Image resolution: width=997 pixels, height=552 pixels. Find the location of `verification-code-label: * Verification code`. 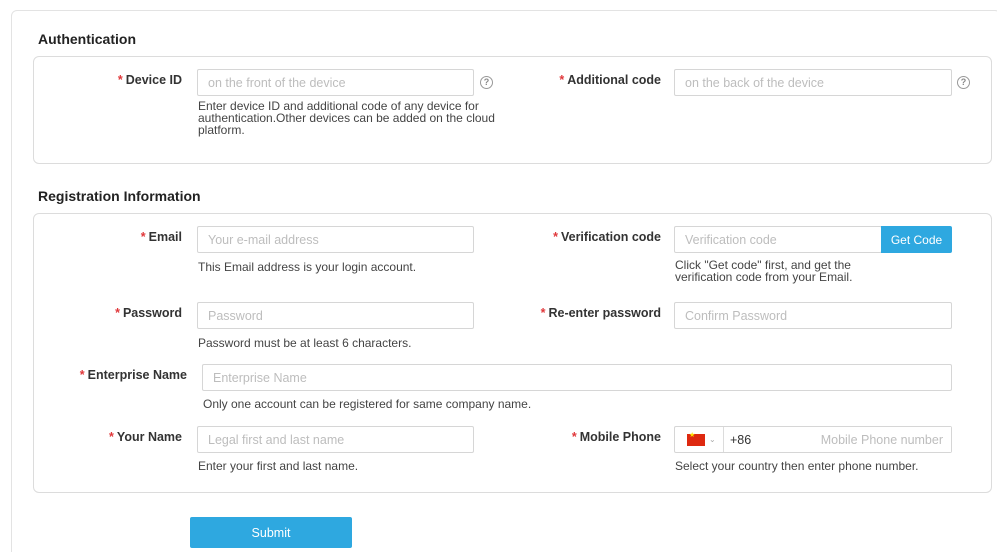

verification-code-label: * Verification code is located at coordinates (607, 237).